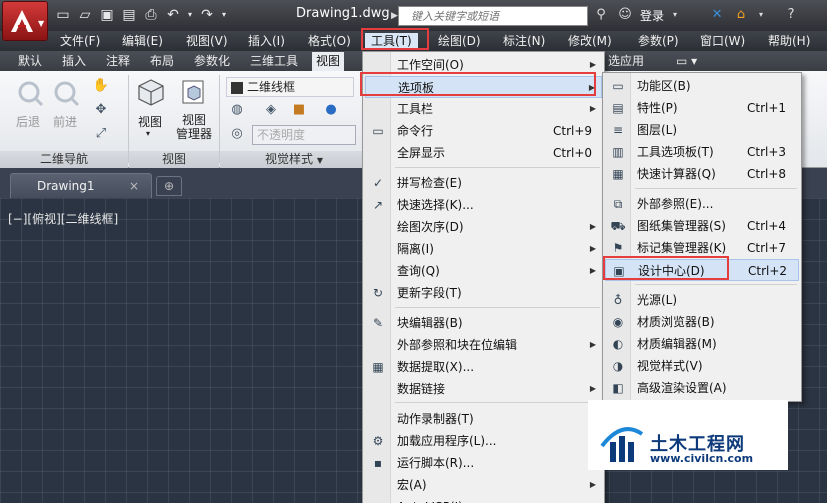 The image size is (827, 503). Describe the element at coordinates (483, 389) in the screenshot. I see `tools-menu-item-data-links: 数据链接 ▶` at that location.